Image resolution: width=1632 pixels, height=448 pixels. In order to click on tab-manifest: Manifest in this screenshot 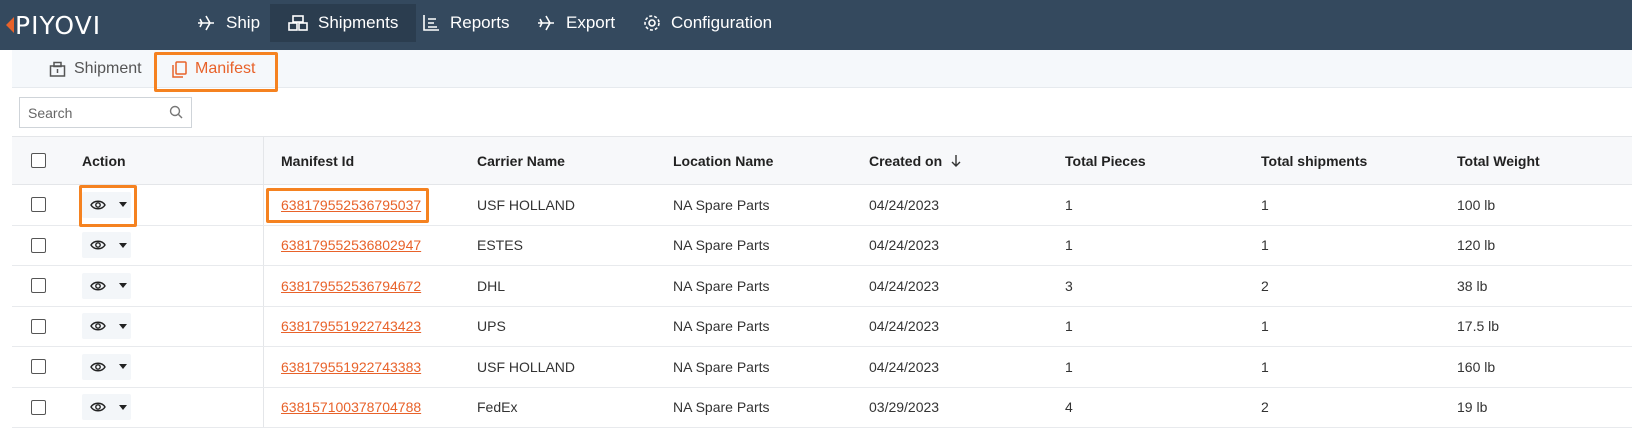, I will do `click(213, 69)`.